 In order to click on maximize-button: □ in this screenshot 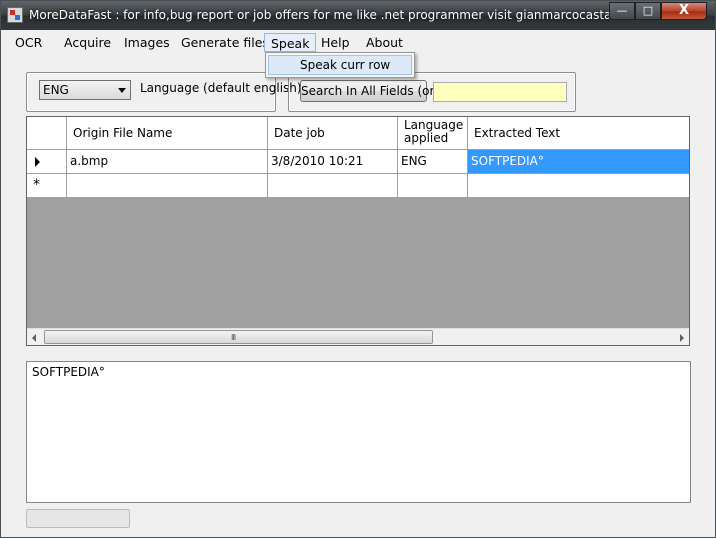, I will do `click(648, 11)`.